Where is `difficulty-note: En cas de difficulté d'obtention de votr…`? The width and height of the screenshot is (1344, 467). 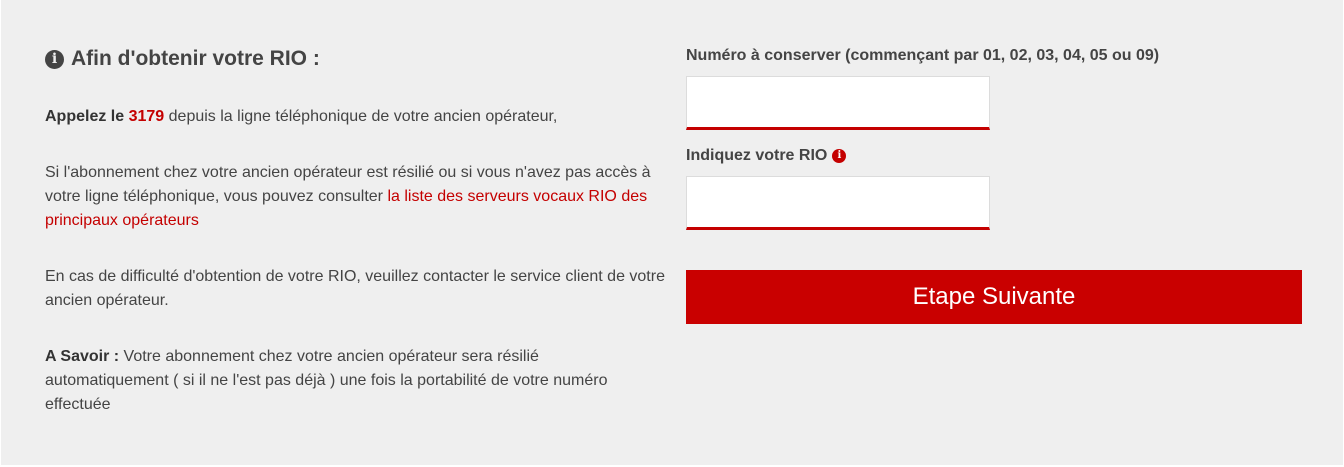 difficulty-note: En cas de difficulté d'obtention de votr… is located at coordinates (355, 288).